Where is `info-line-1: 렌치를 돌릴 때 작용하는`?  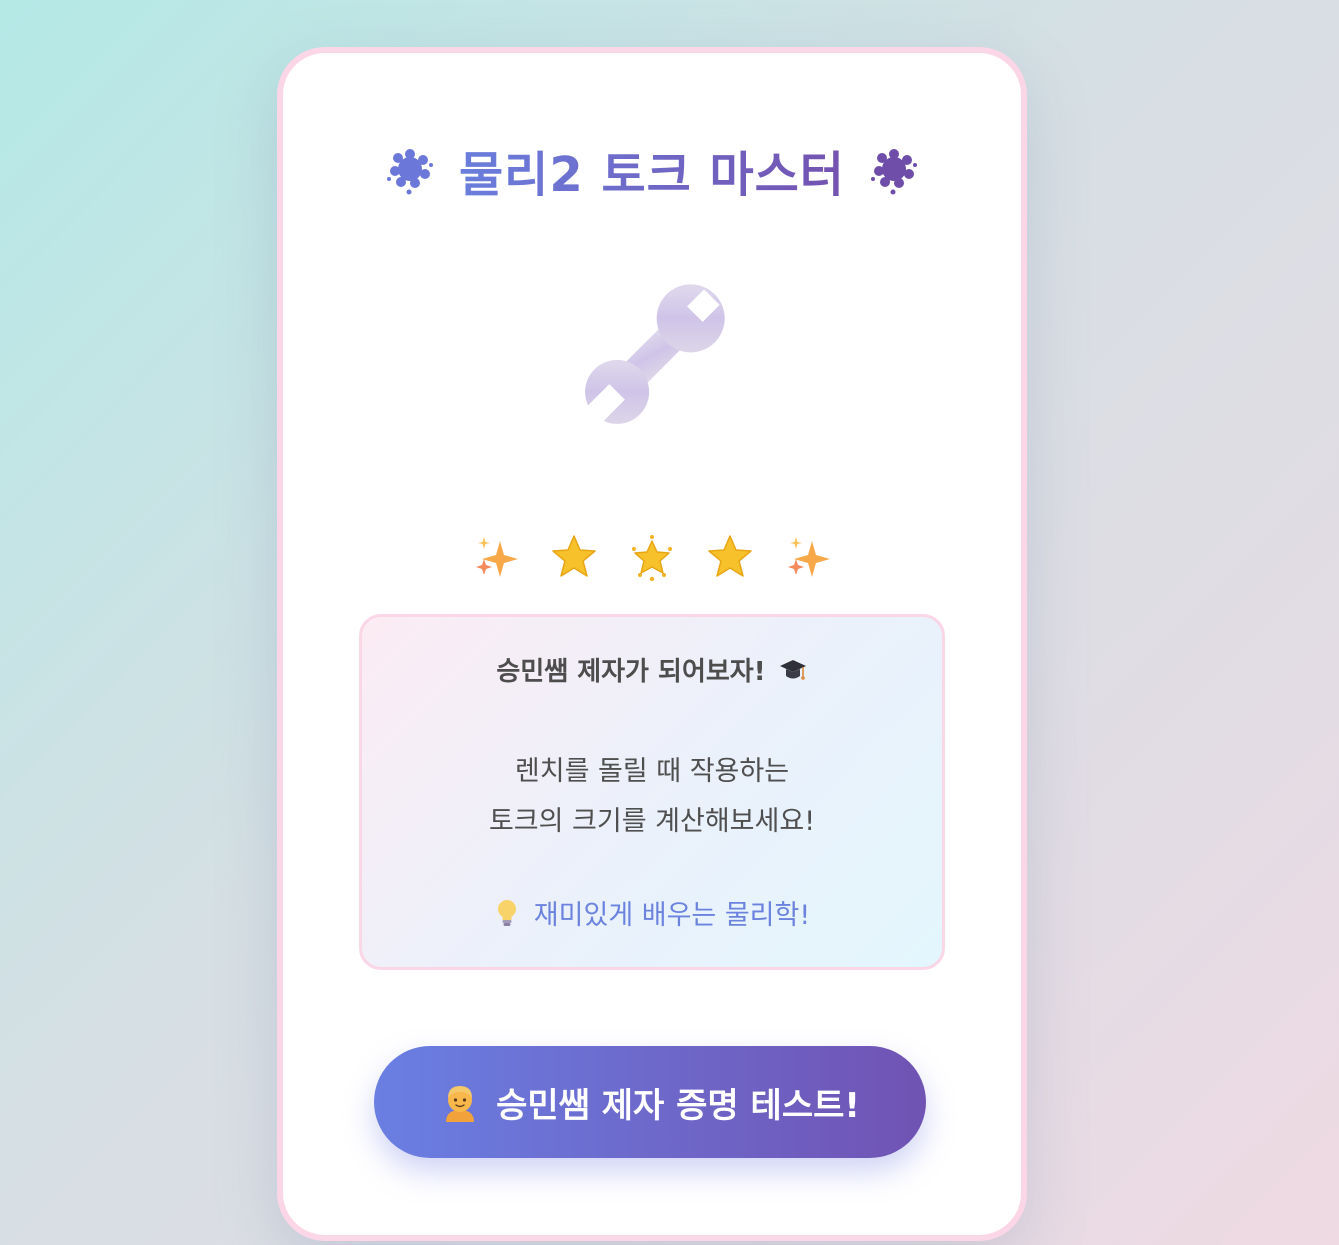
info-line-1: 렌치를 돌릴 때 작용하는 is located at coordinates (652, 771).